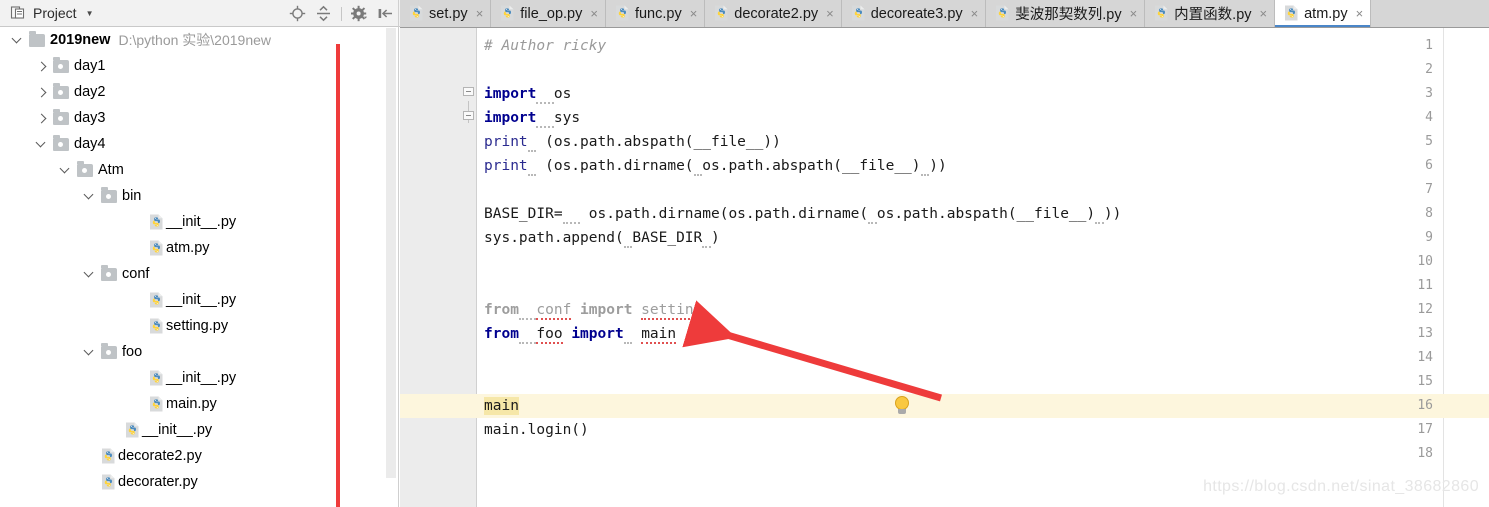  I want to click on tree-item-foo: foo, so click(200, 352).